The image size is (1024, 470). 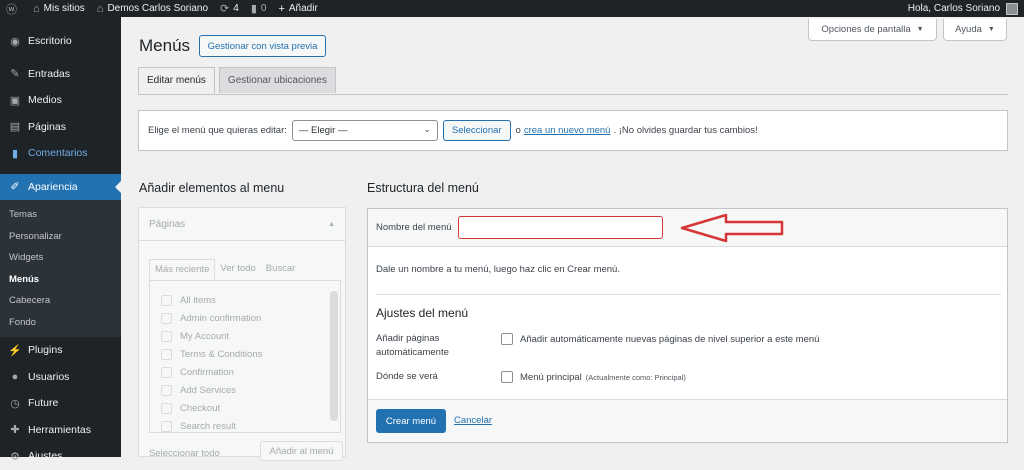 I want to click on sidebar-item-label: Future, so click(x=43, y=403).